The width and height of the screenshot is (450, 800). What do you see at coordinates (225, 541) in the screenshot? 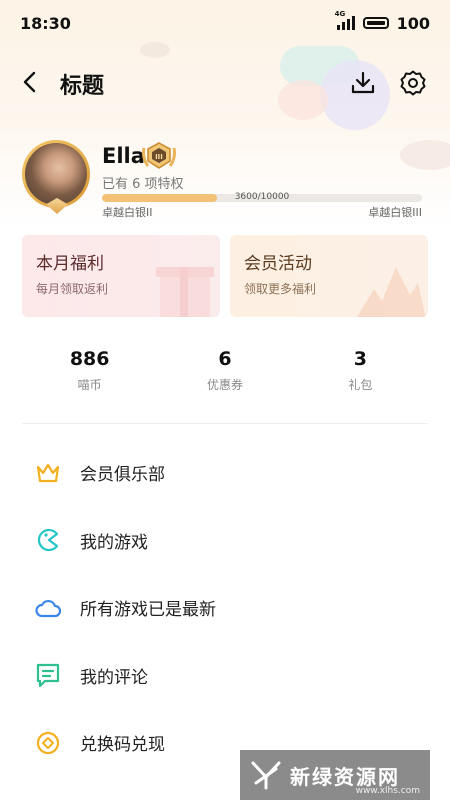
I see `menu-item-my-games: 我的游戏` at bounding box center [225, 541].